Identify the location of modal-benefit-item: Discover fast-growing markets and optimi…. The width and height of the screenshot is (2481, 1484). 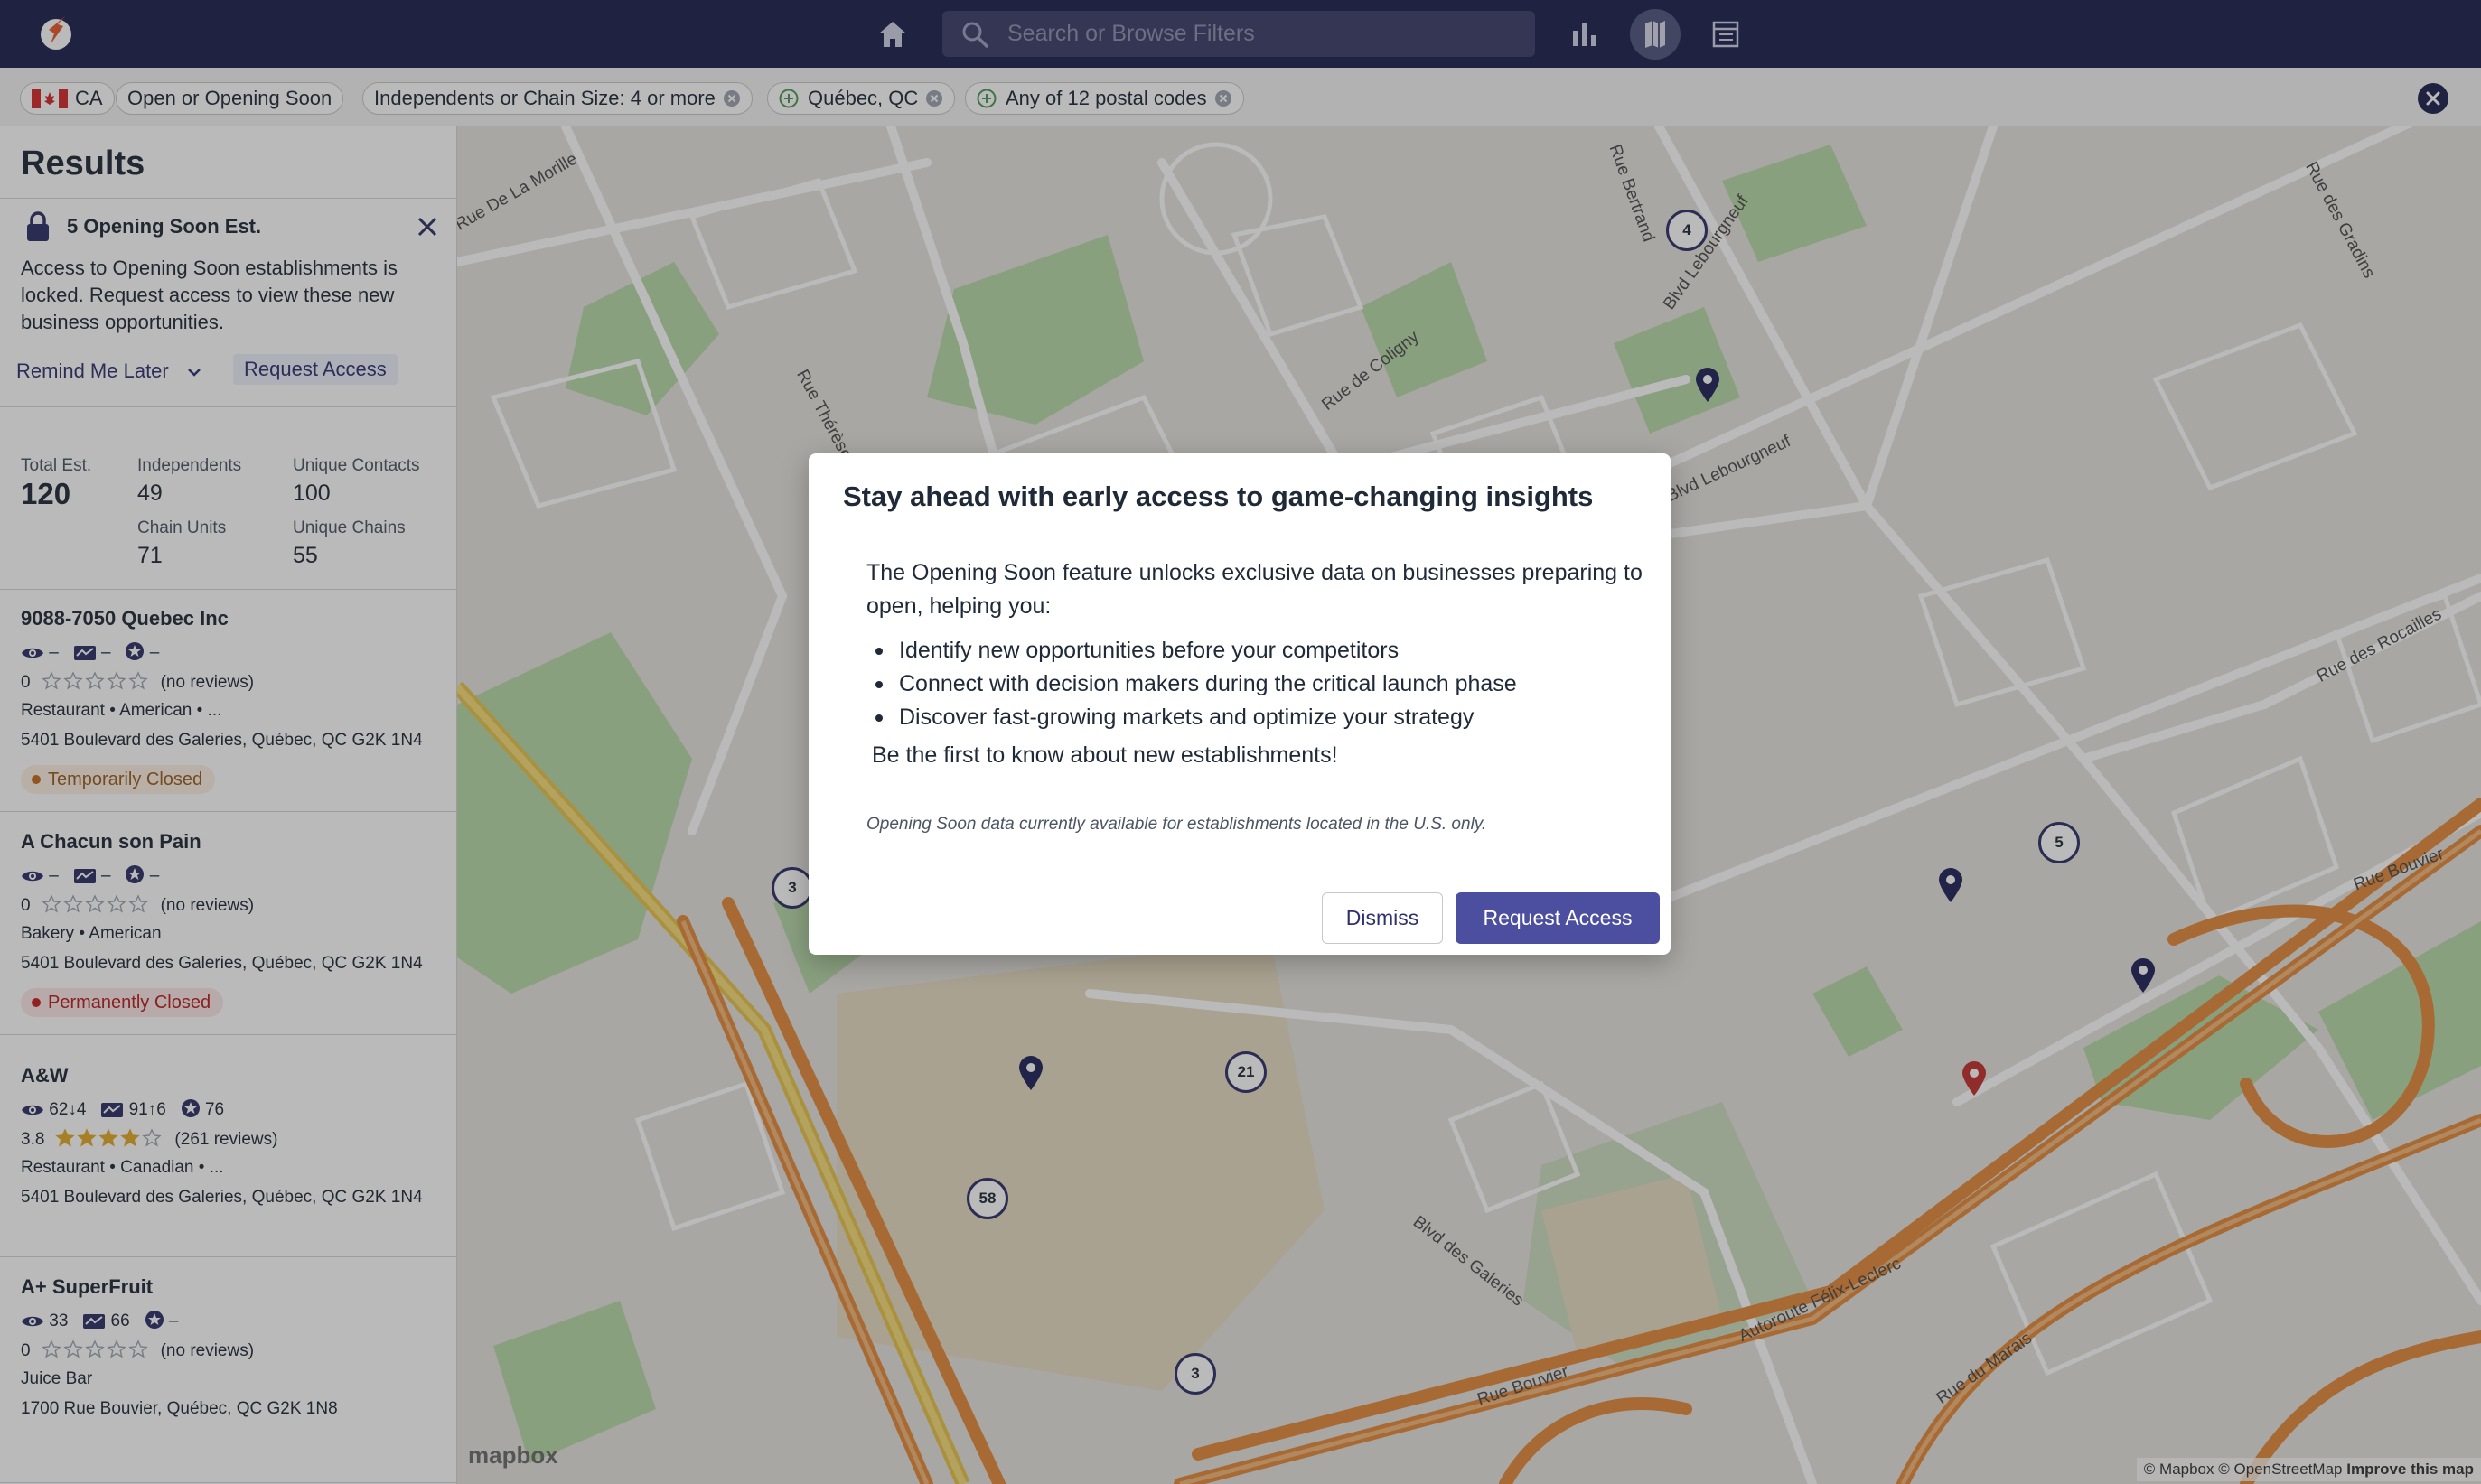
(1191, 717).